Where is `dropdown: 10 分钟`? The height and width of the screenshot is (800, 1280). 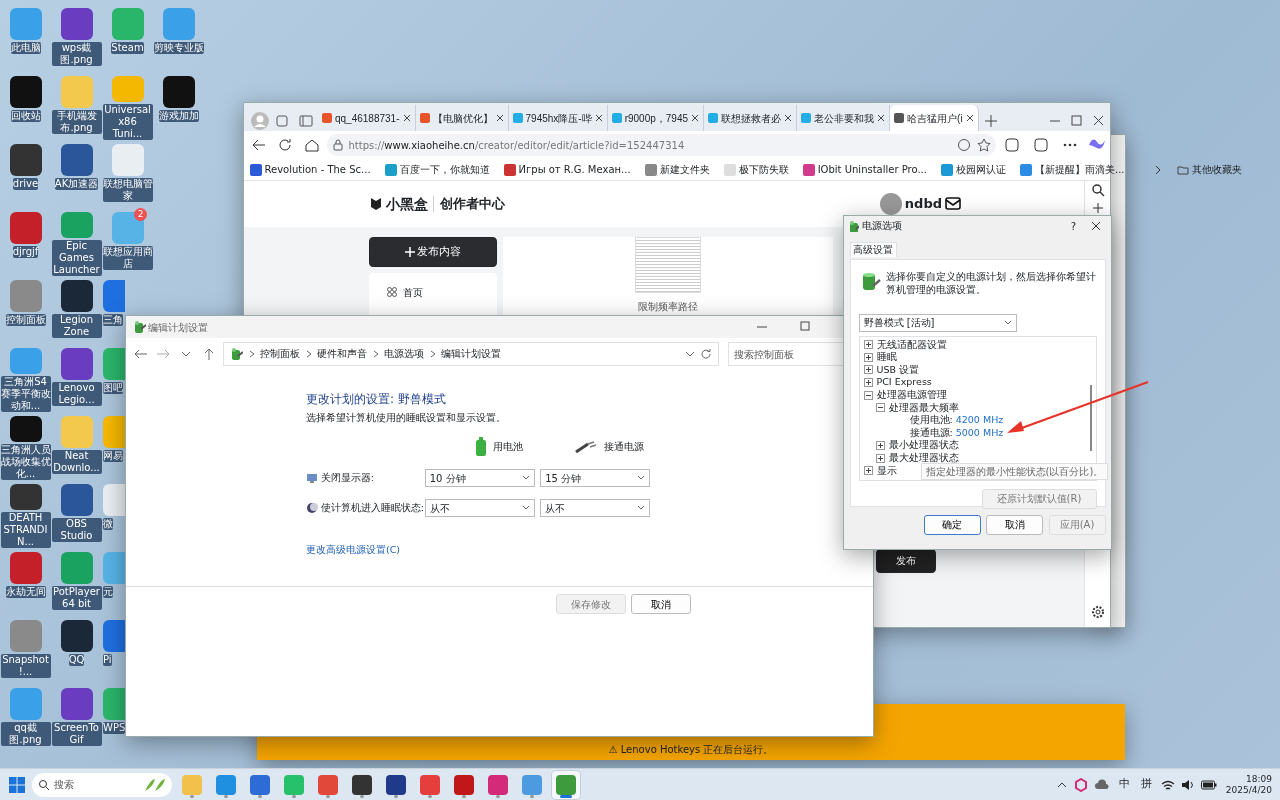
dropdown: 10 分钟 is located at coordinates (479, 478).